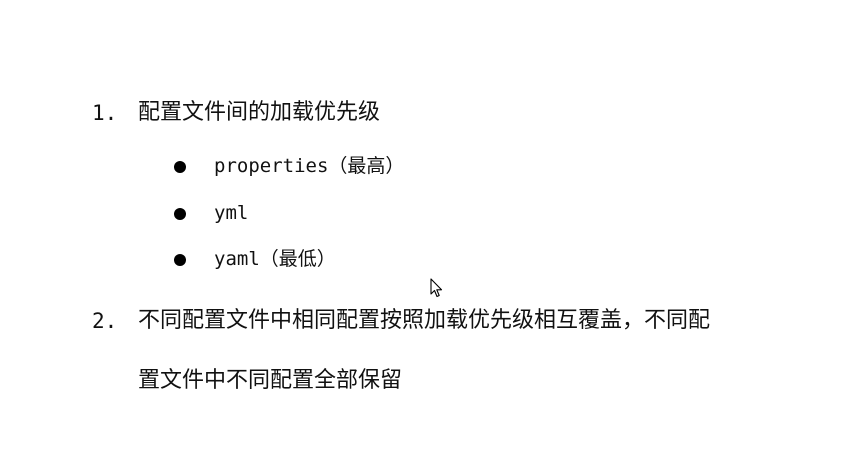 This screenshot has height=458, width=856. What do you see at coordinates (424, 320) in the screenshot?
I see `list-item-text-line1: 不同配置文件中相同配置按照加载优先级相互覆盖，不同配` at bounding box center [424, 320].